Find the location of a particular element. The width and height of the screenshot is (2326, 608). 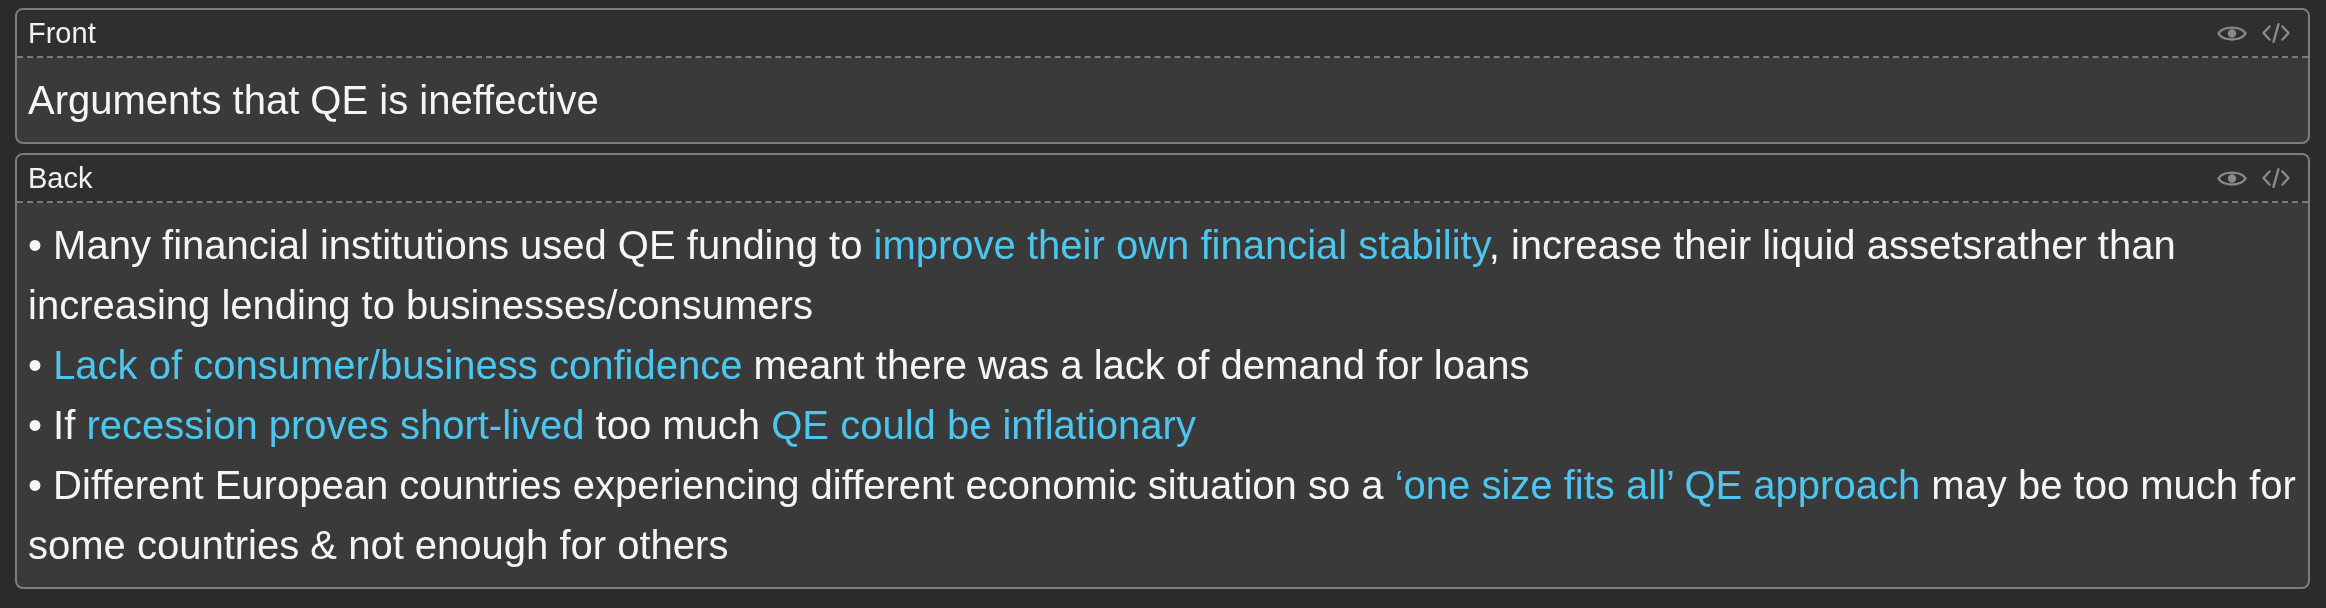

field-label: Back is located at coordinates (60, 178).